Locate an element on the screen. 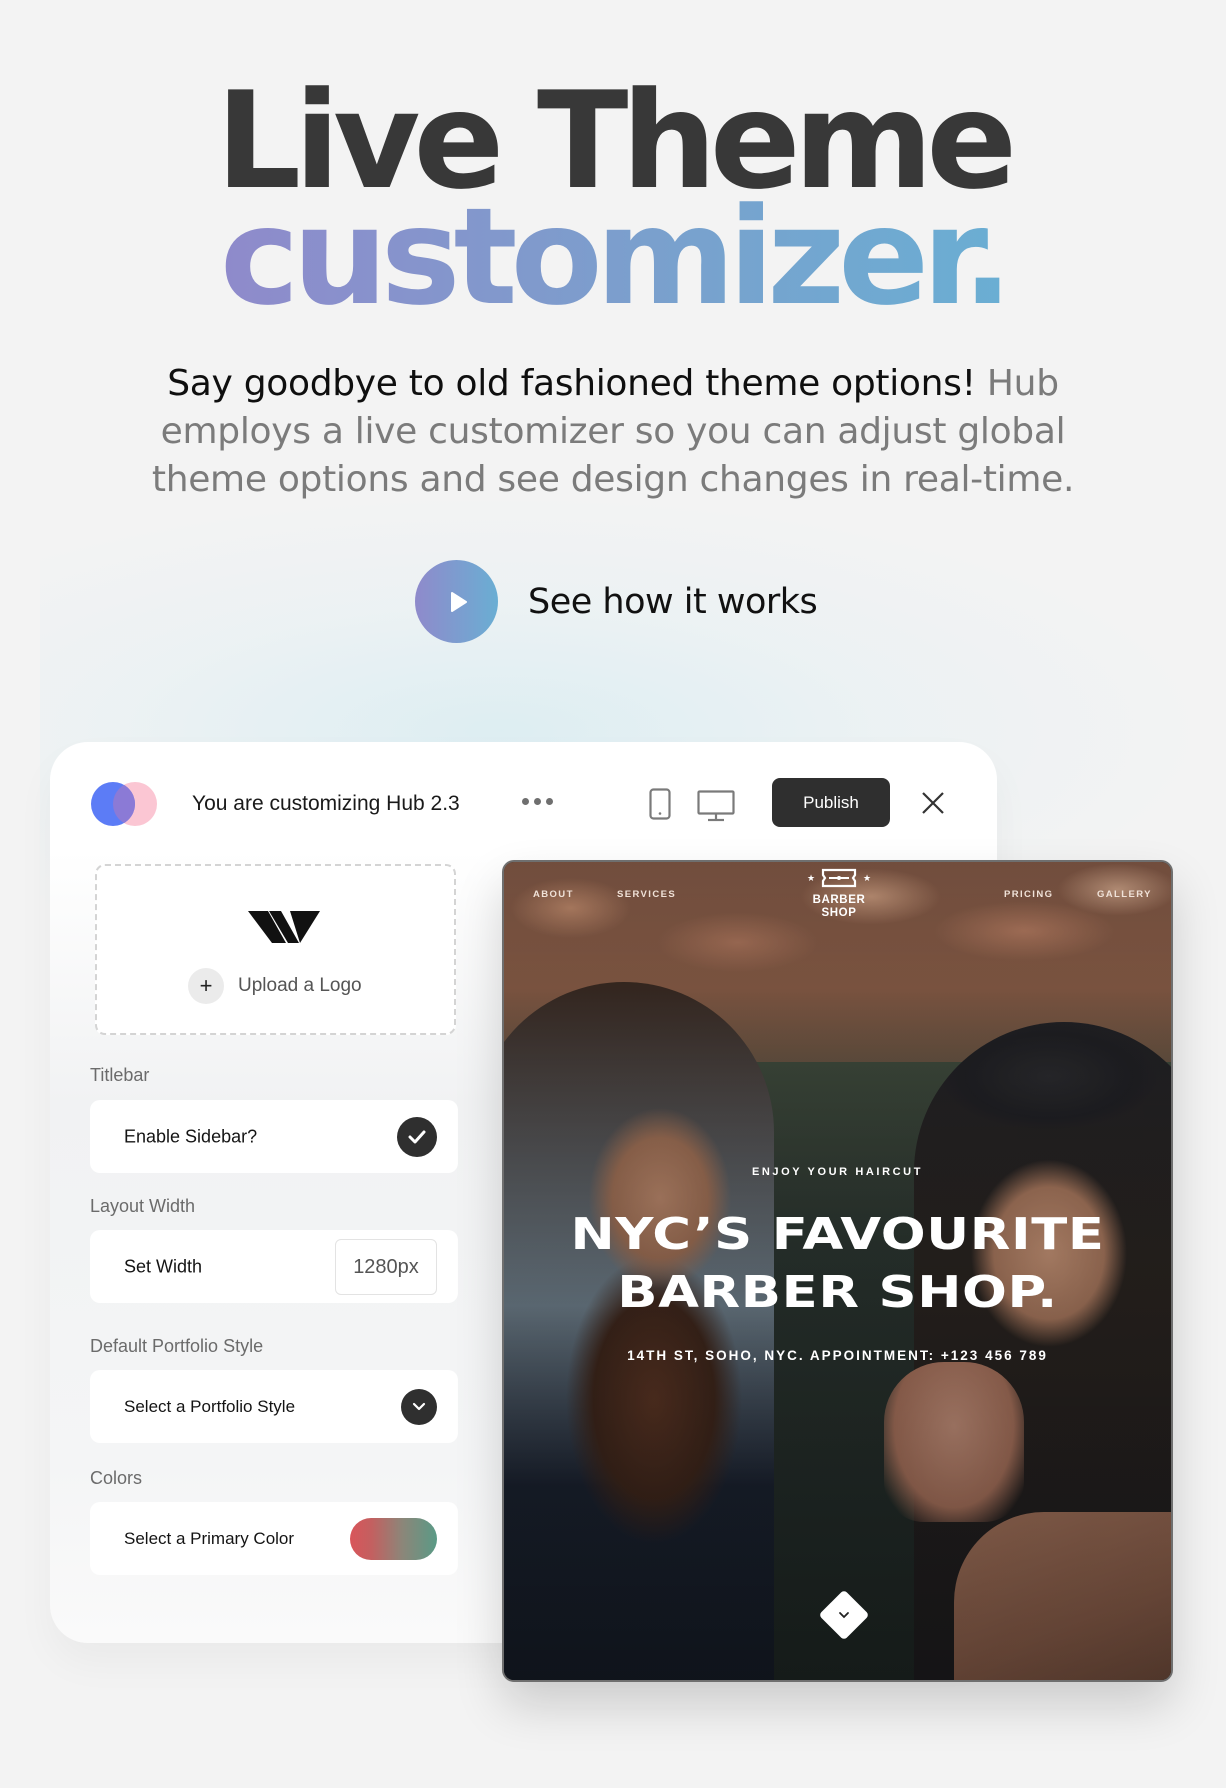  set-width-label: Set Width is located at coordinates (163, 1266).